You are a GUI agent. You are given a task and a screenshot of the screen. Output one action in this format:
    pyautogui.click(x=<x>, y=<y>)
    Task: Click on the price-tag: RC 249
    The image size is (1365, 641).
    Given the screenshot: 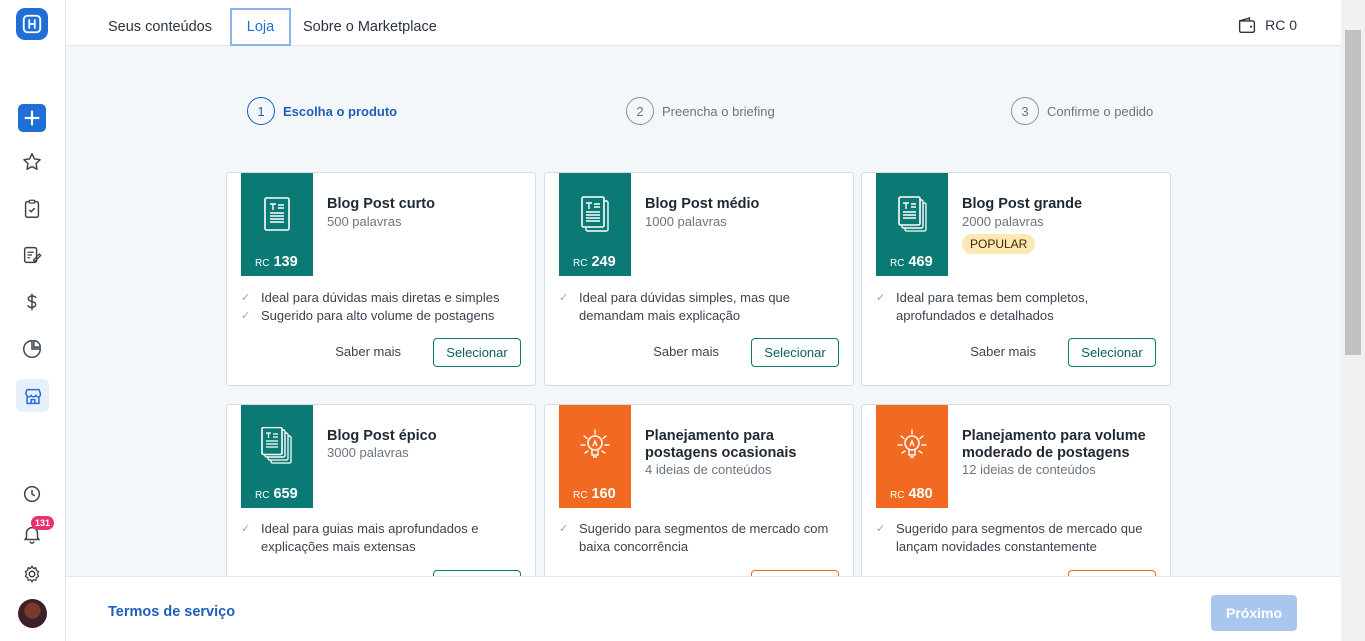 What is the action you would take?
    pyautogui.click(x=594, y=262)
    